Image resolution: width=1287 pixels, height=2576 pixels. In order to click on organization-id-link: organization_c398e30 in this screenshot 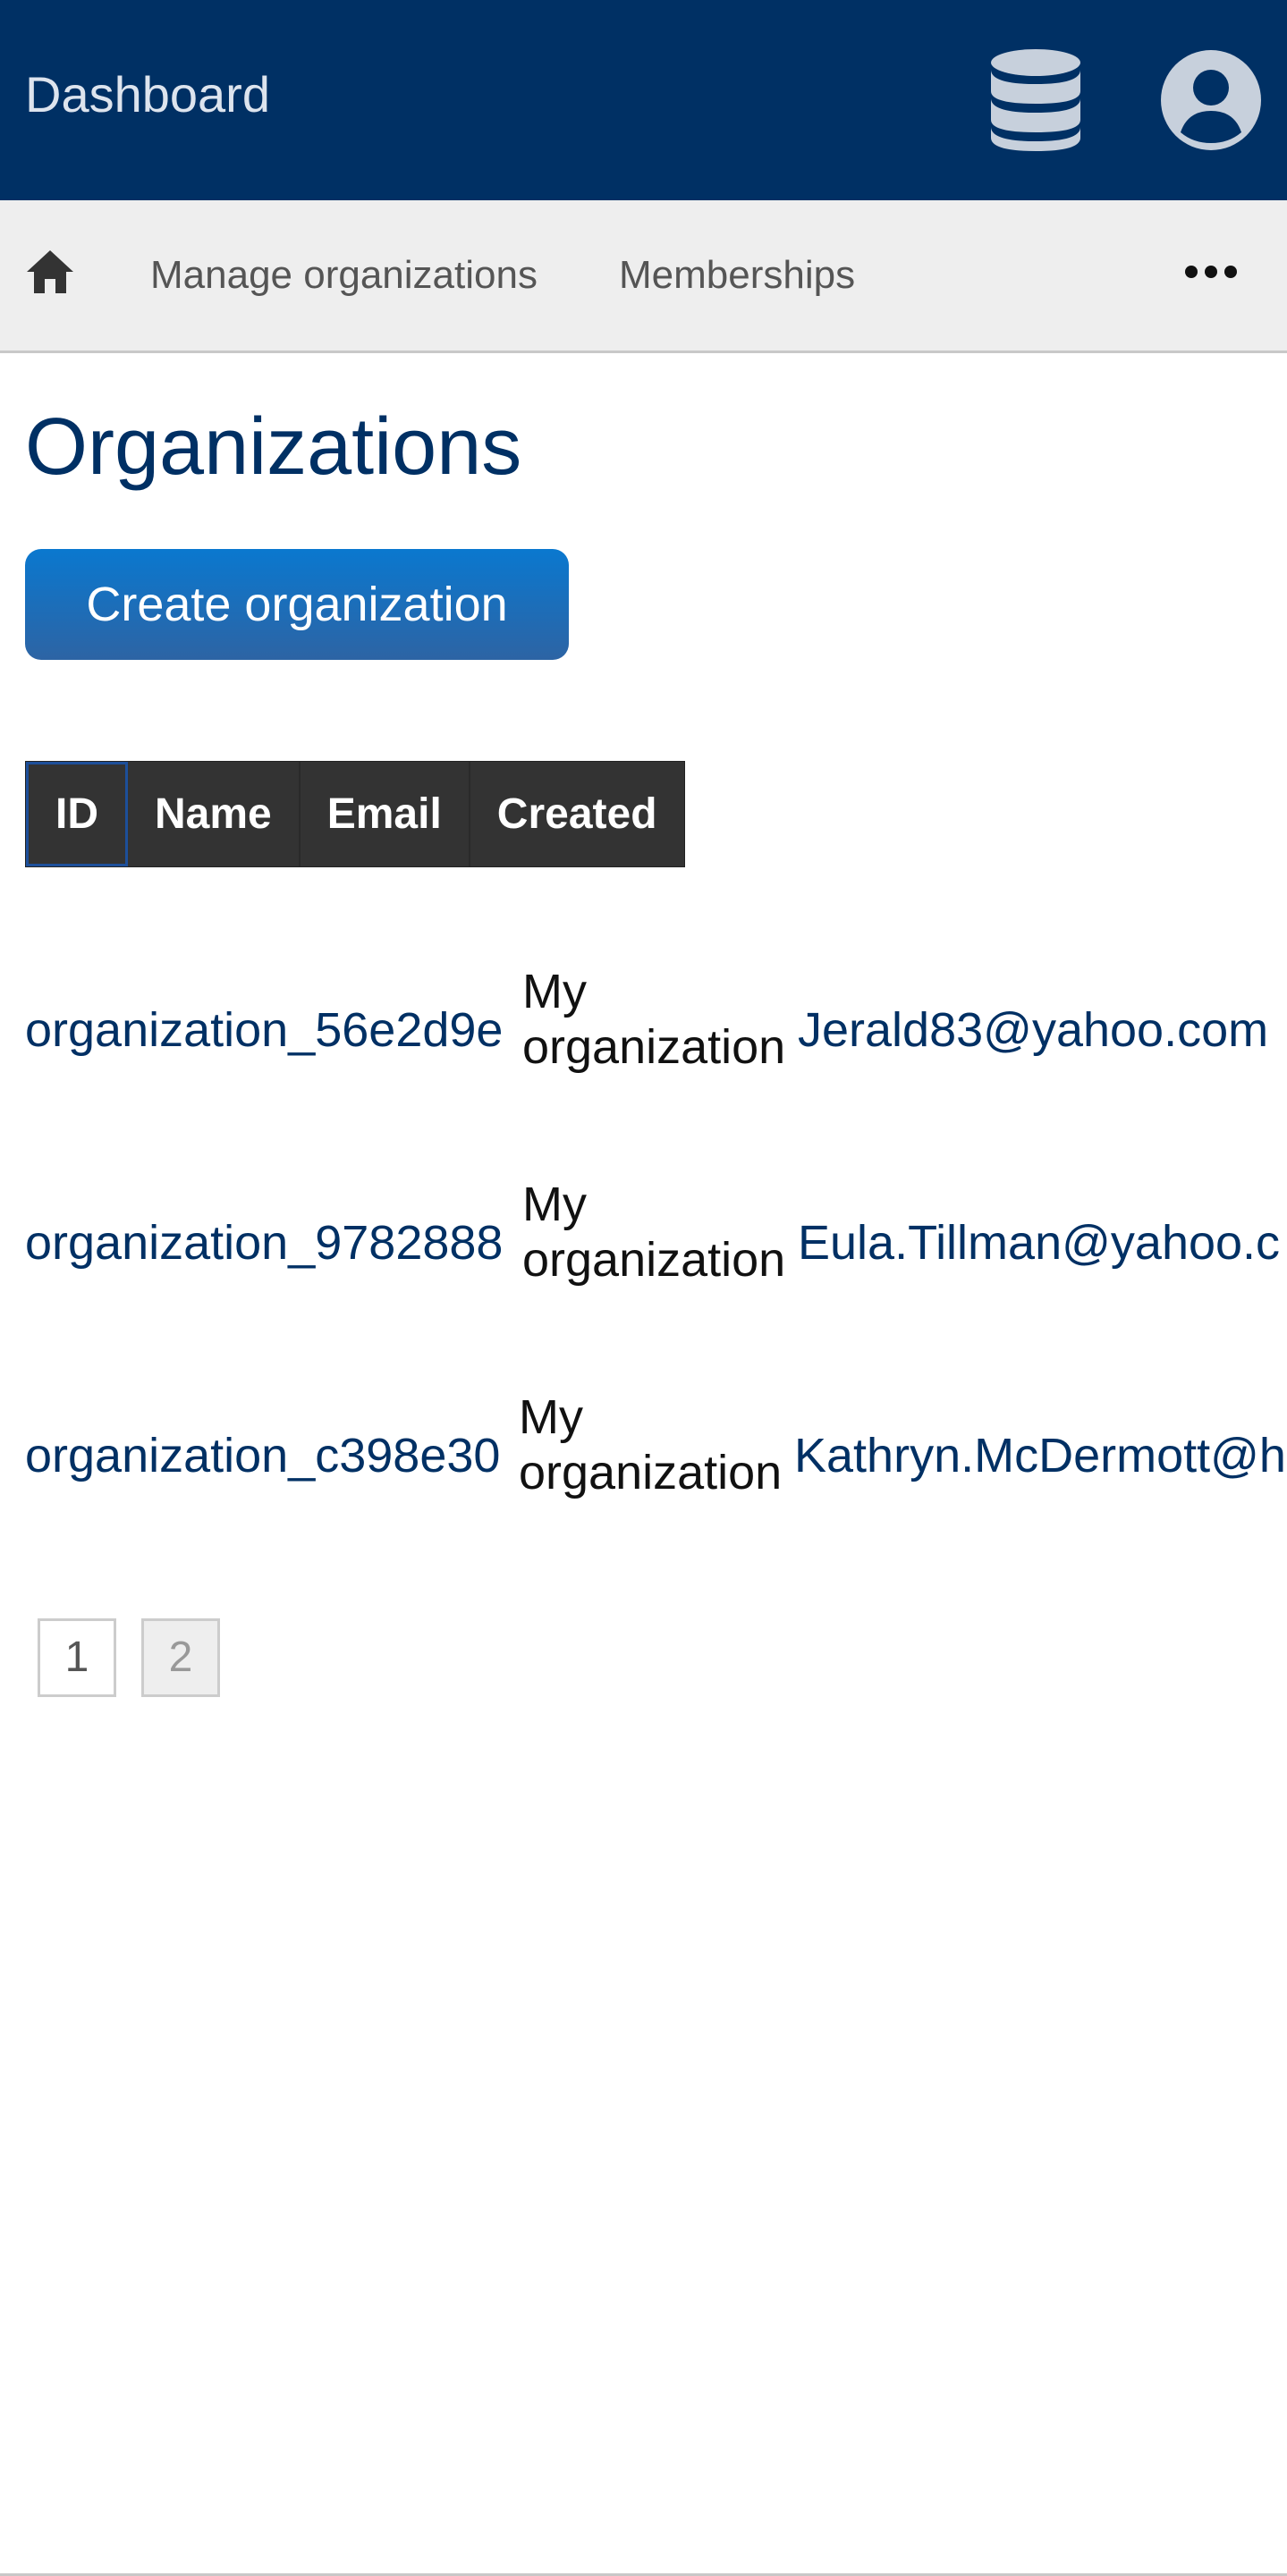, I will do `click(262, 1455)`.